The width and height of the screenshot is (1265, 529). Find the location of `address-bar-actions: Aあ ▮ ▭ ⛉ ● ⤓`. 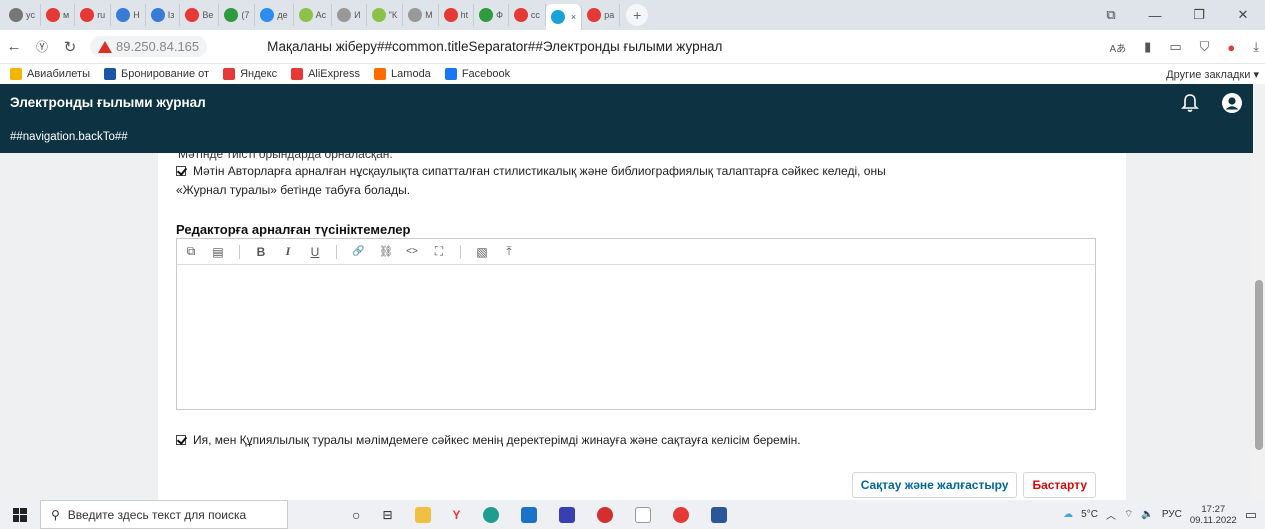

address-bar-actions: Aあ ▮ ▭ ⛉ ● ⤓ is located at coordinates (1185, 47).